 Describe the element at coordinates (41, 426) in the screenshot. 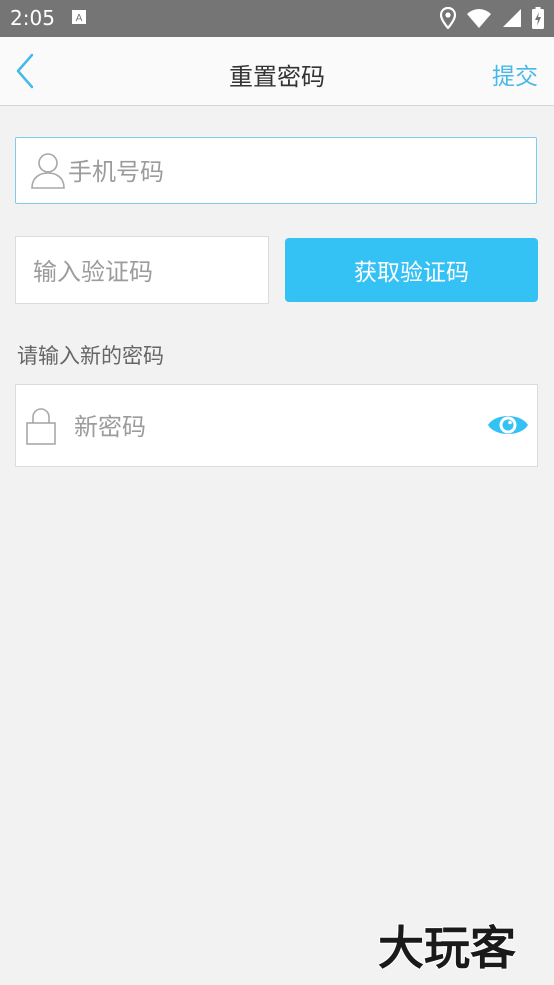

I see `lock-icon` at that location.